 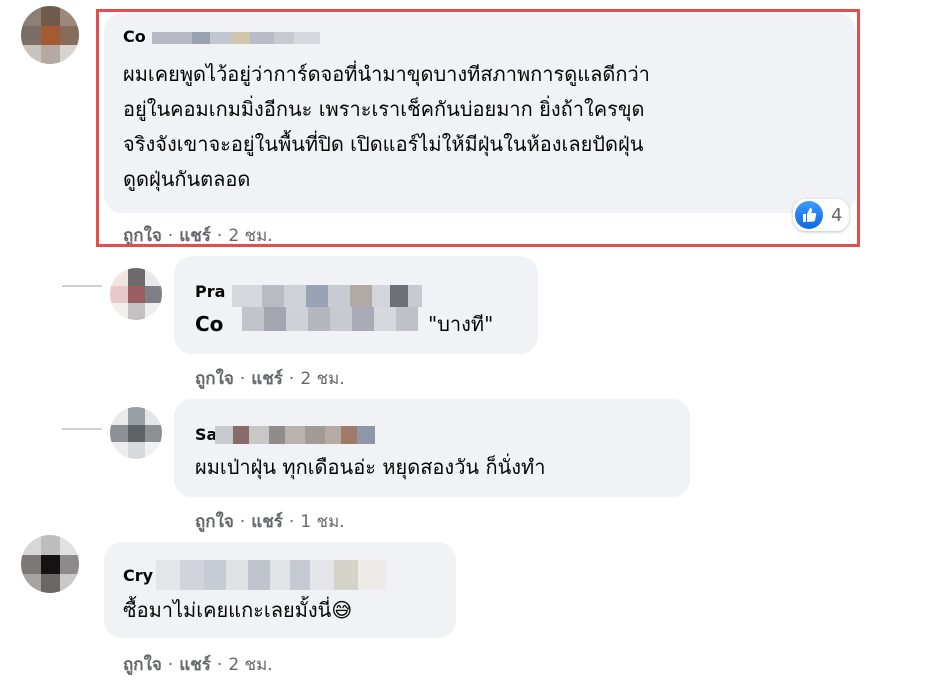 What do you see at coordinates (209, 324) in the screenshot?
I see `mention-name: Co` at bounding box center [209, 324].